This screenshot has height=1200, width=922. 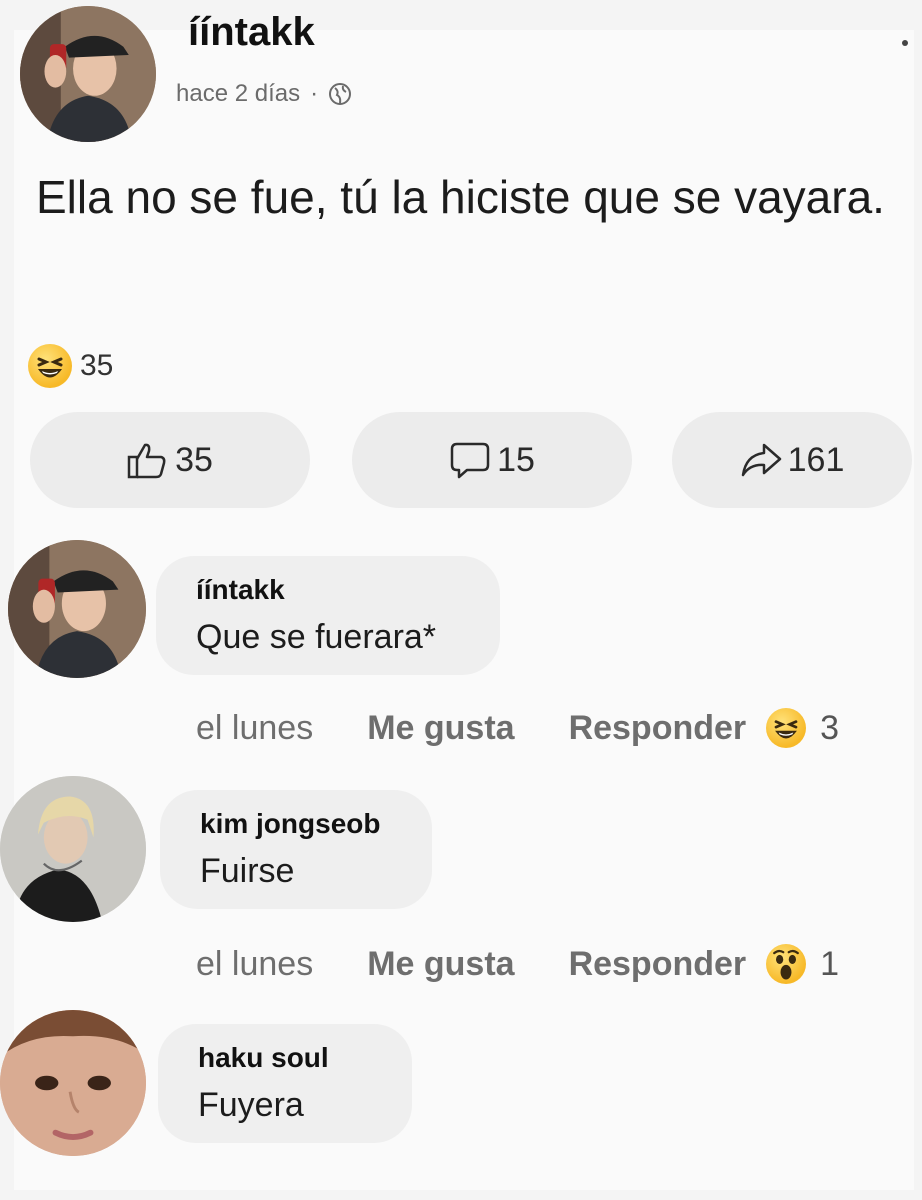 What do you see at coordinates (170, 460) in the screenshot?
I see `like-button: 35` at bounding box center [170, 460].